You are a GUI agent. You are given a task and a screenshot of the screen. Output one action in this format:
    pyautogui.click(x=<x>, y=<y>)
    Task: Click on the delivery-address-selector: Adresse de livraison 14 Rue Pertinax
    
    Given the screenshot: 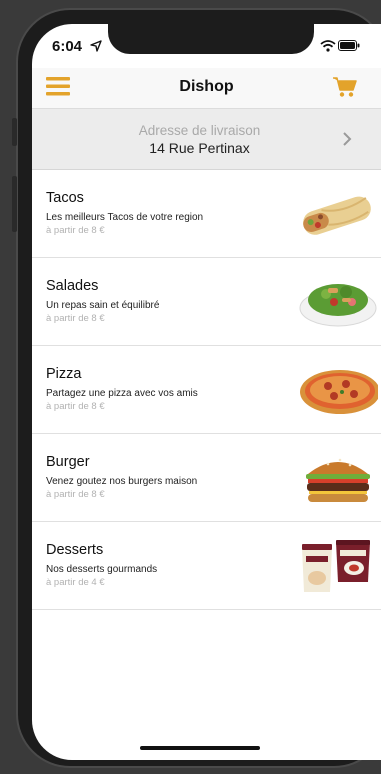 What is the action you would take?
    pyautogui.click(x=206, y=139)
    